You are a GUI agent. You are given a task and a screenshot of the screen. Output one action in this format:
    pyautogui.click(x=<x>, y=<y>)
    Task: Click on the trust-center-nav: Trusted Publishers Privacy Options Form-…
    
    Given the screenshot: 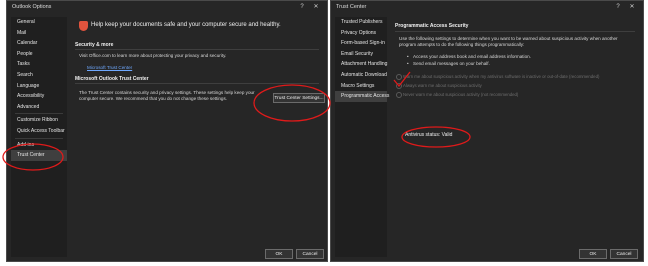 What is the action you would take?
    pyautogui.click(x=362, y=137)
    